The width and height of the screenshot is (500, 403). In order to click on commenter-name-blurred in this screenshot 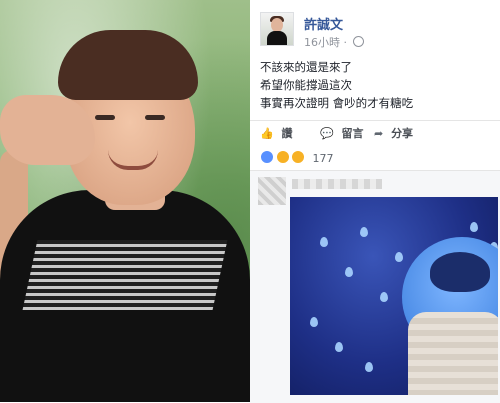, I will do `click(337, 184)`.